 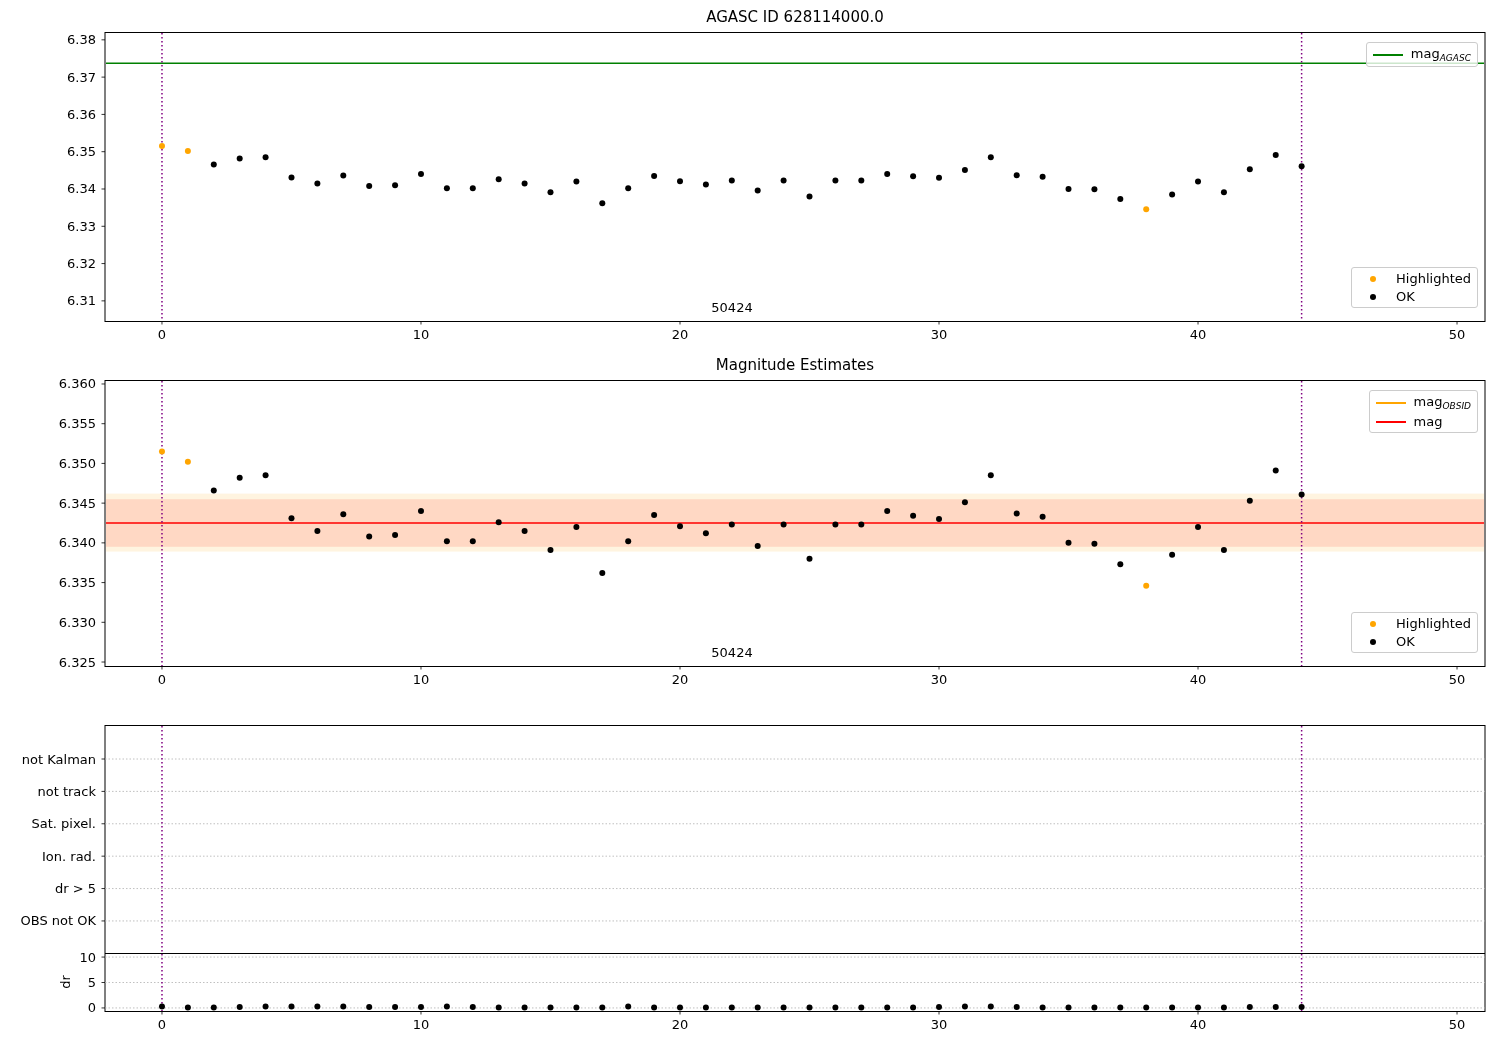 I want to click on y-tick-label: 6.33, so click(x=81, y=226).